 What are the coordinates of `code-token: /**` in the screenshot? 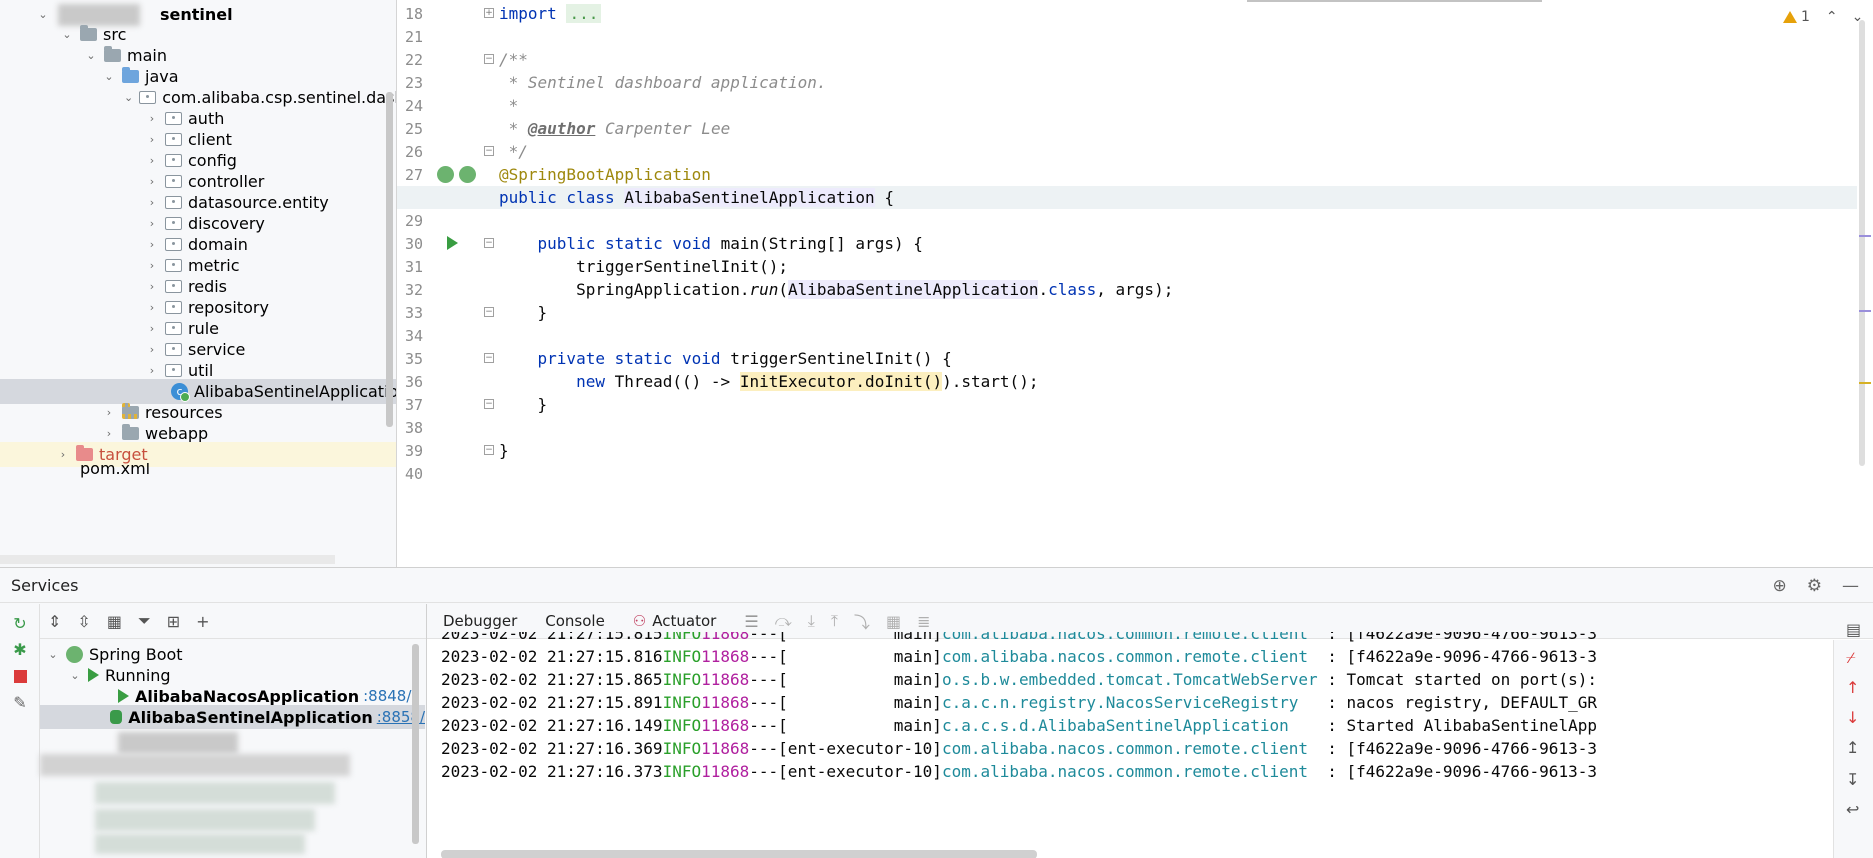 It's located at (513, 59).